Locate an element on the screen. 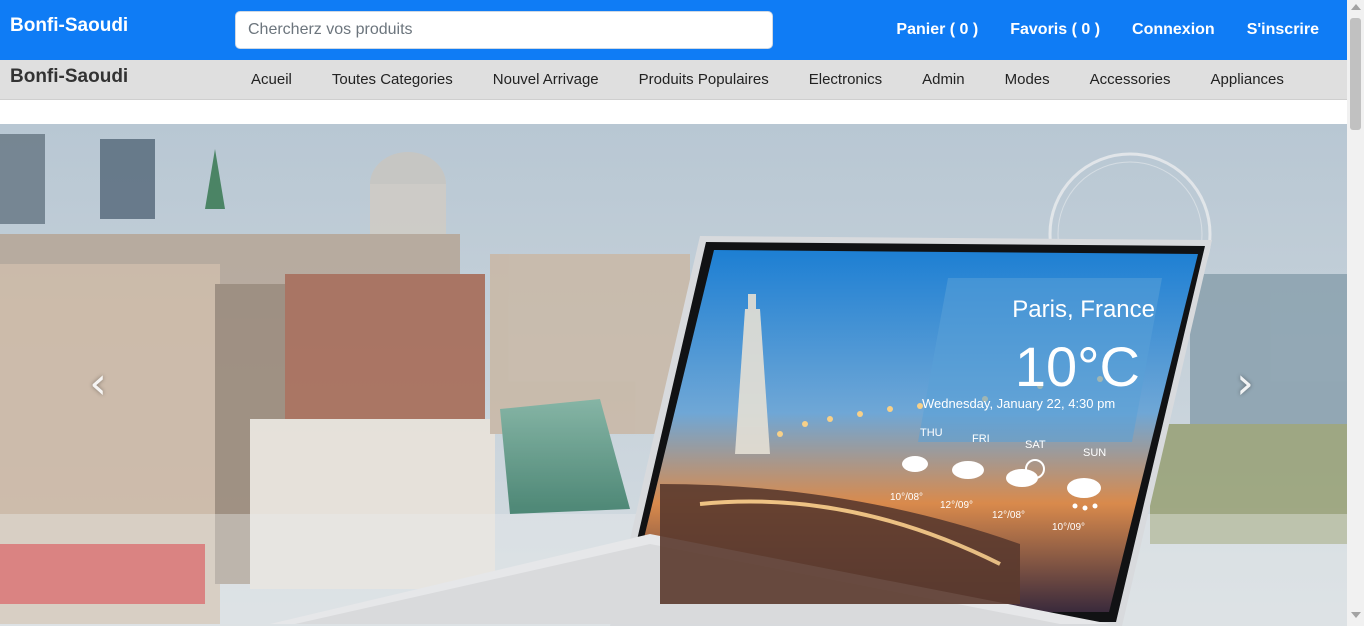  forecast-day-sat: SAT is located at coordinates (1035, 445).